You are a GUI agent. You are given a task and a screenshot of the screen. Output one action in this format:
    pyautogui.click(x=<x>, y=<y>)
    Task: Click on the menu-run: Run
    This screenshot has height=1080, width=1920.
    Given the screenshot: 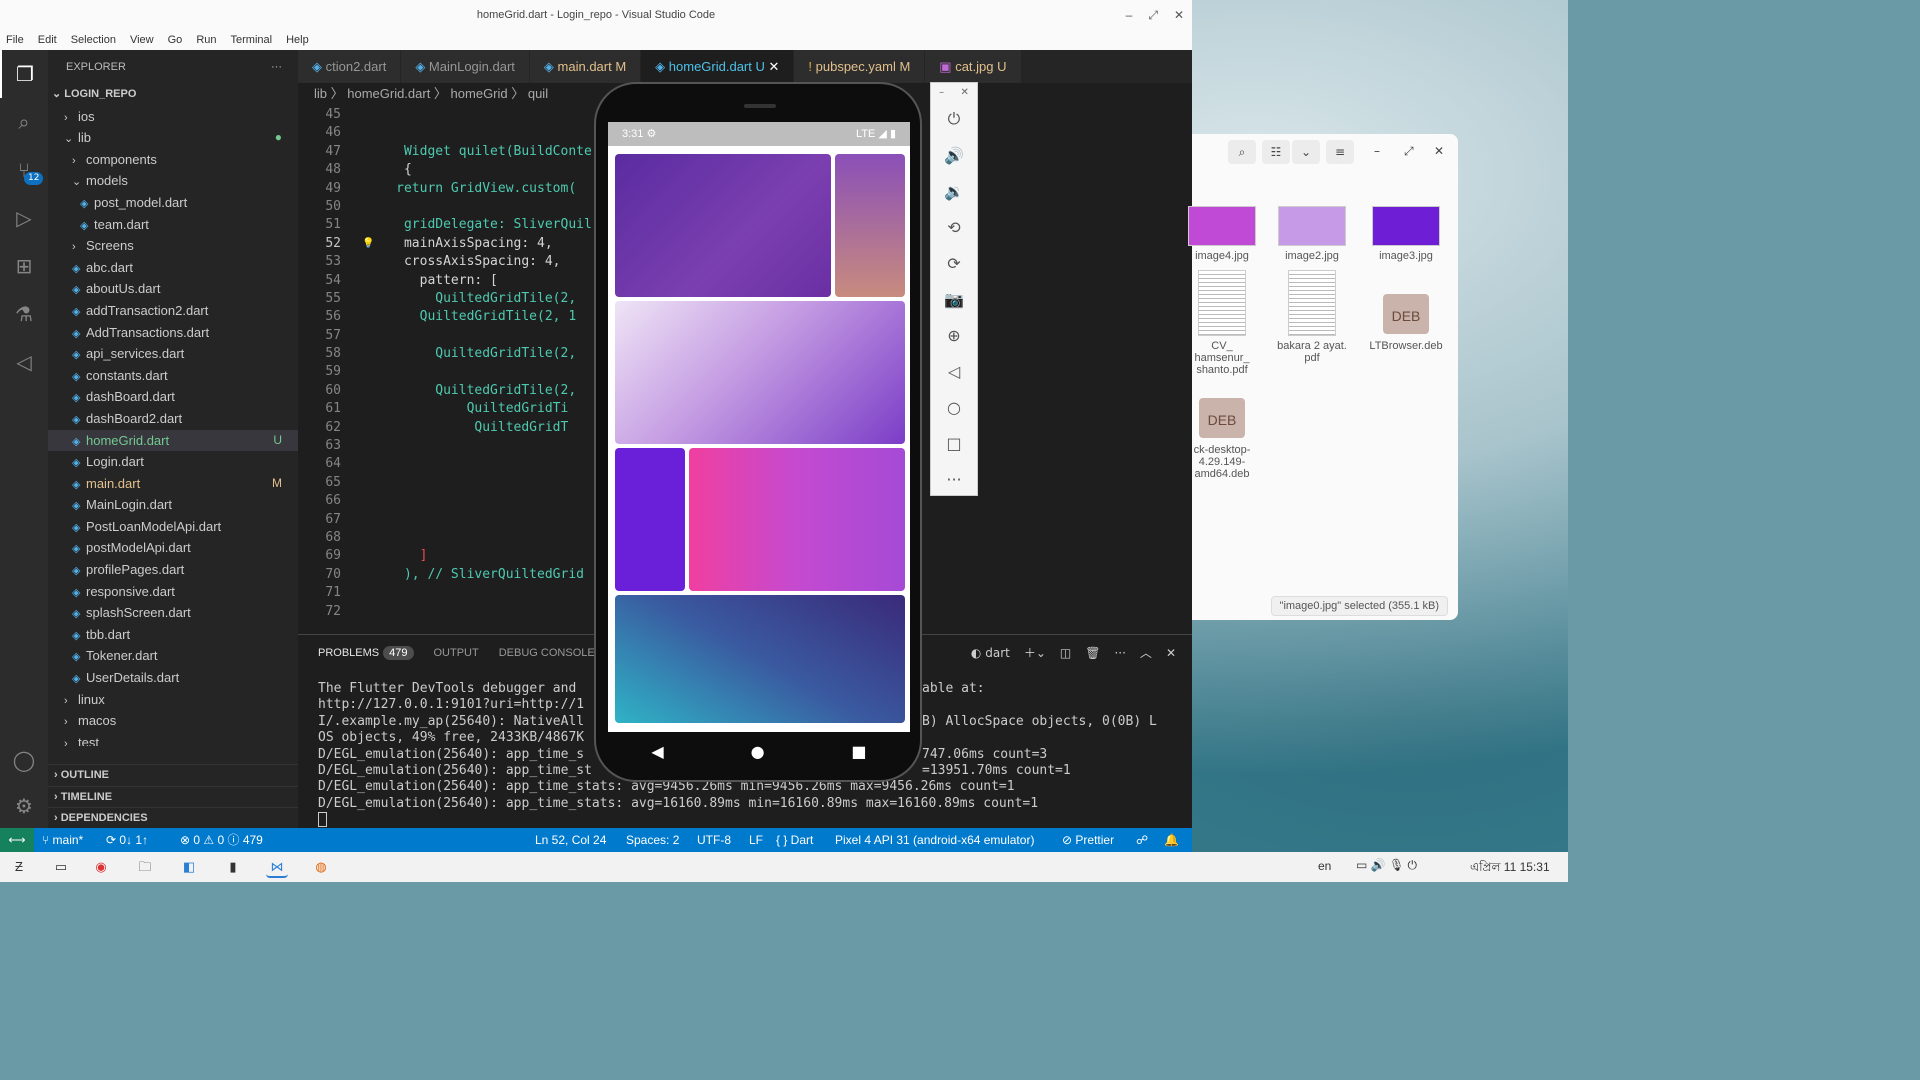 What is the action you would take?
    pyautogui.click(x=206, y=40)
    